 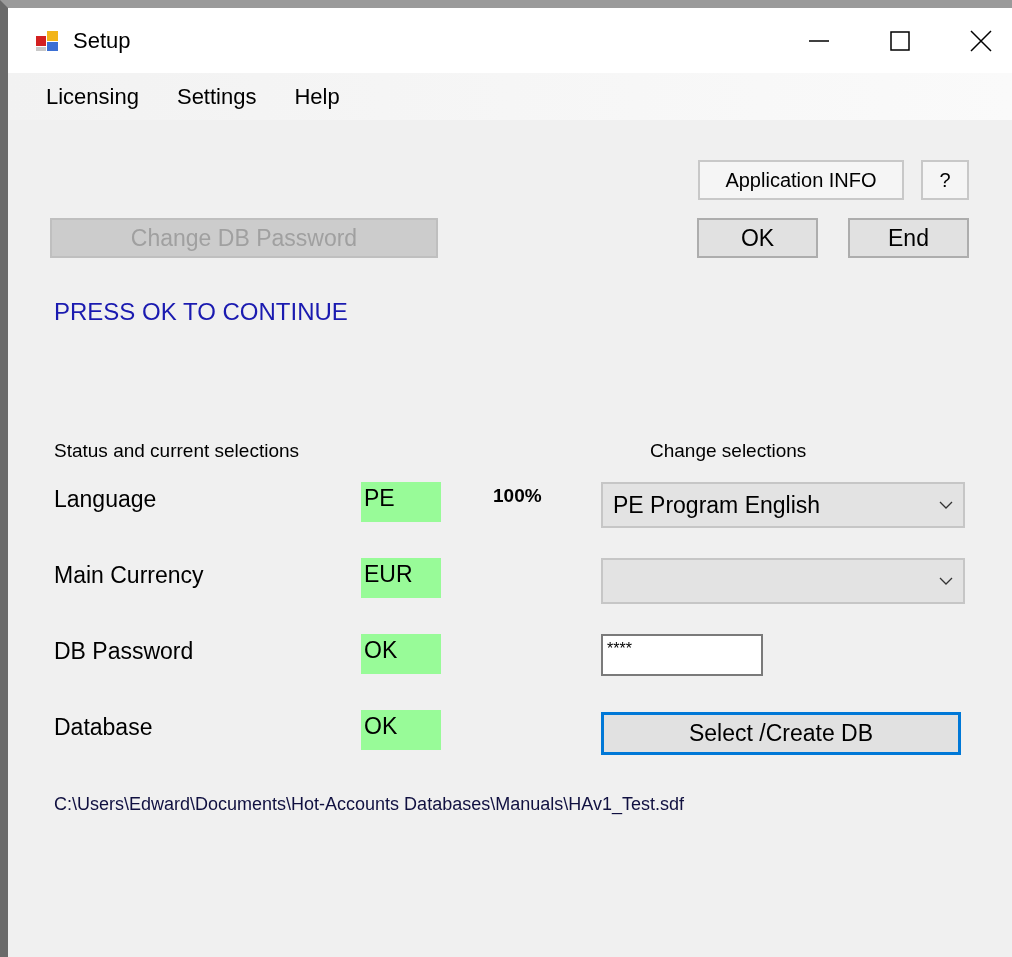 What do you see at coordinates (728, 451) in the screenshot?
I see `section-heading: Change selections` at bounding box center [728, 451].